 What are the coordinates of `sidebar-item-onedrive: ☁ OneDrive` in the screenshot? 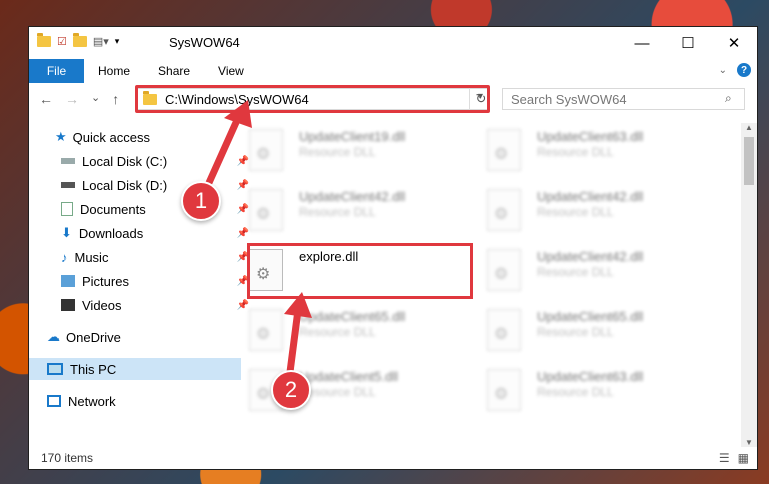 It's located at (135, 337).